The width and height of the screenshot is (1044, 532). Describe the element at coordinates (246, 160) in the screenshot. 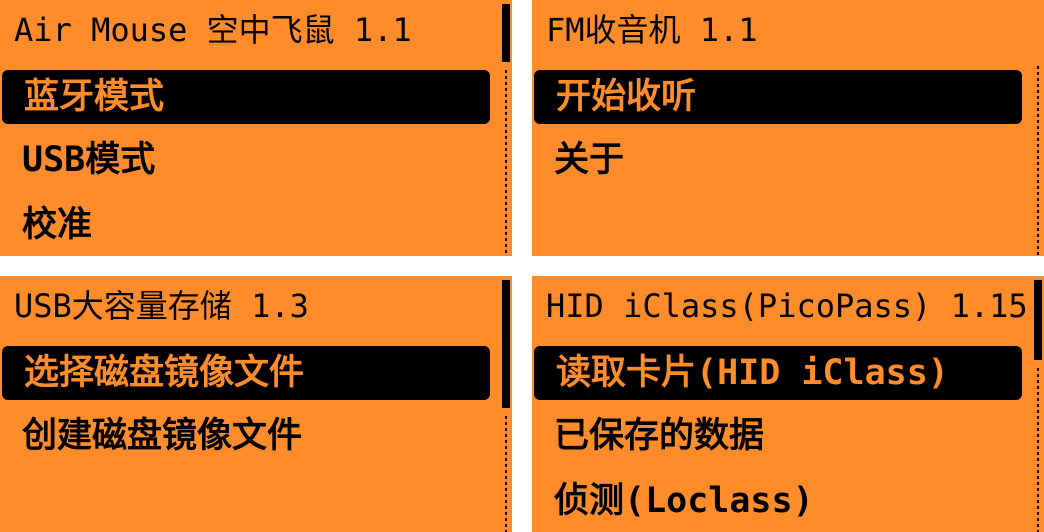

I see `menu-item-usb-mode: USB模式` at that location.